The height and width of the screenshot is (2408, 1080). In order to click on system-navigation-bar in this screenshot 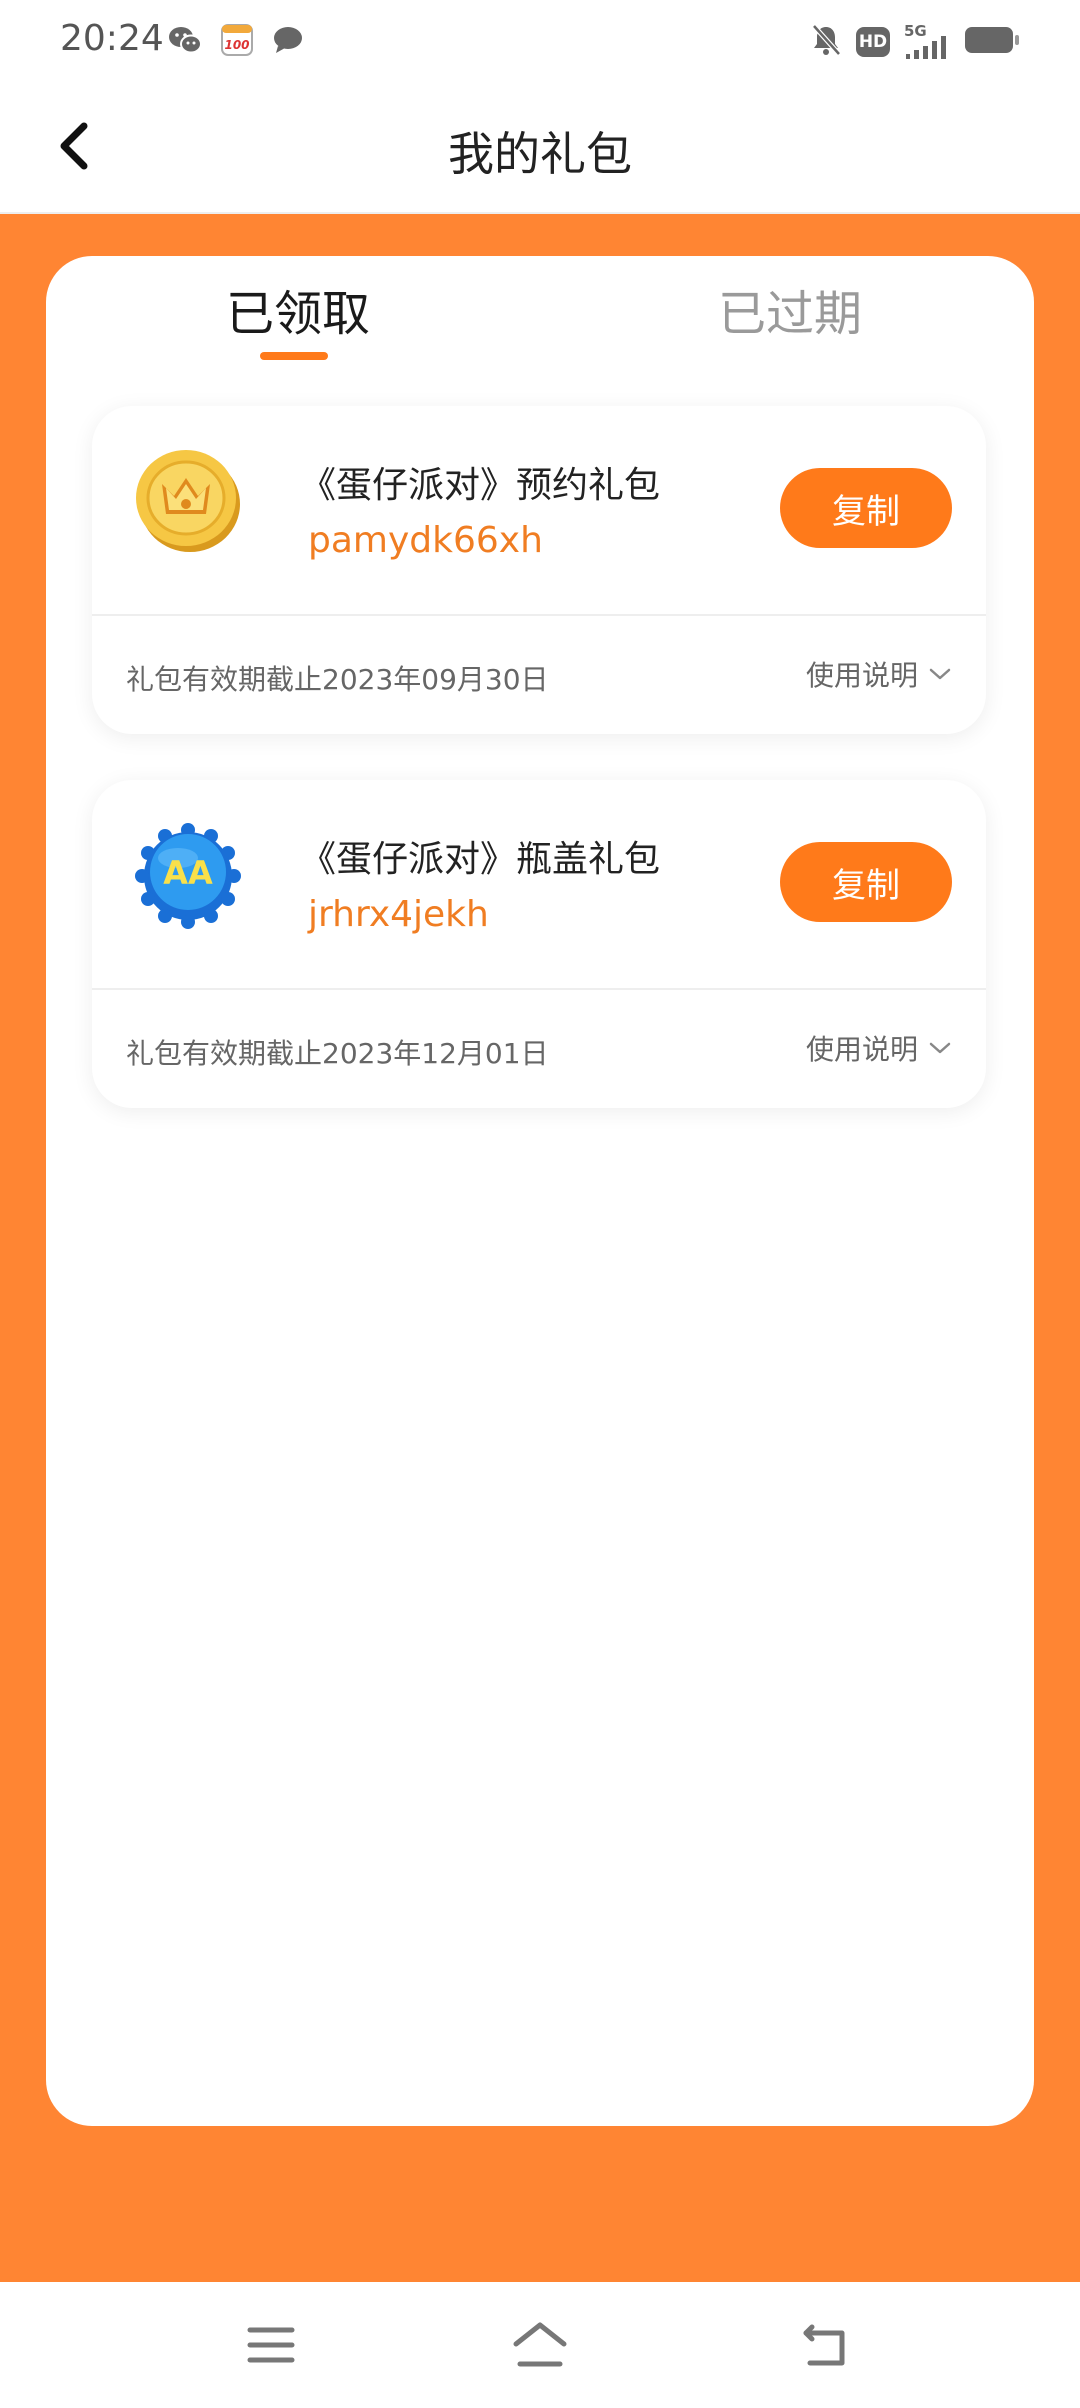, I will do `click(540, 2345)`.